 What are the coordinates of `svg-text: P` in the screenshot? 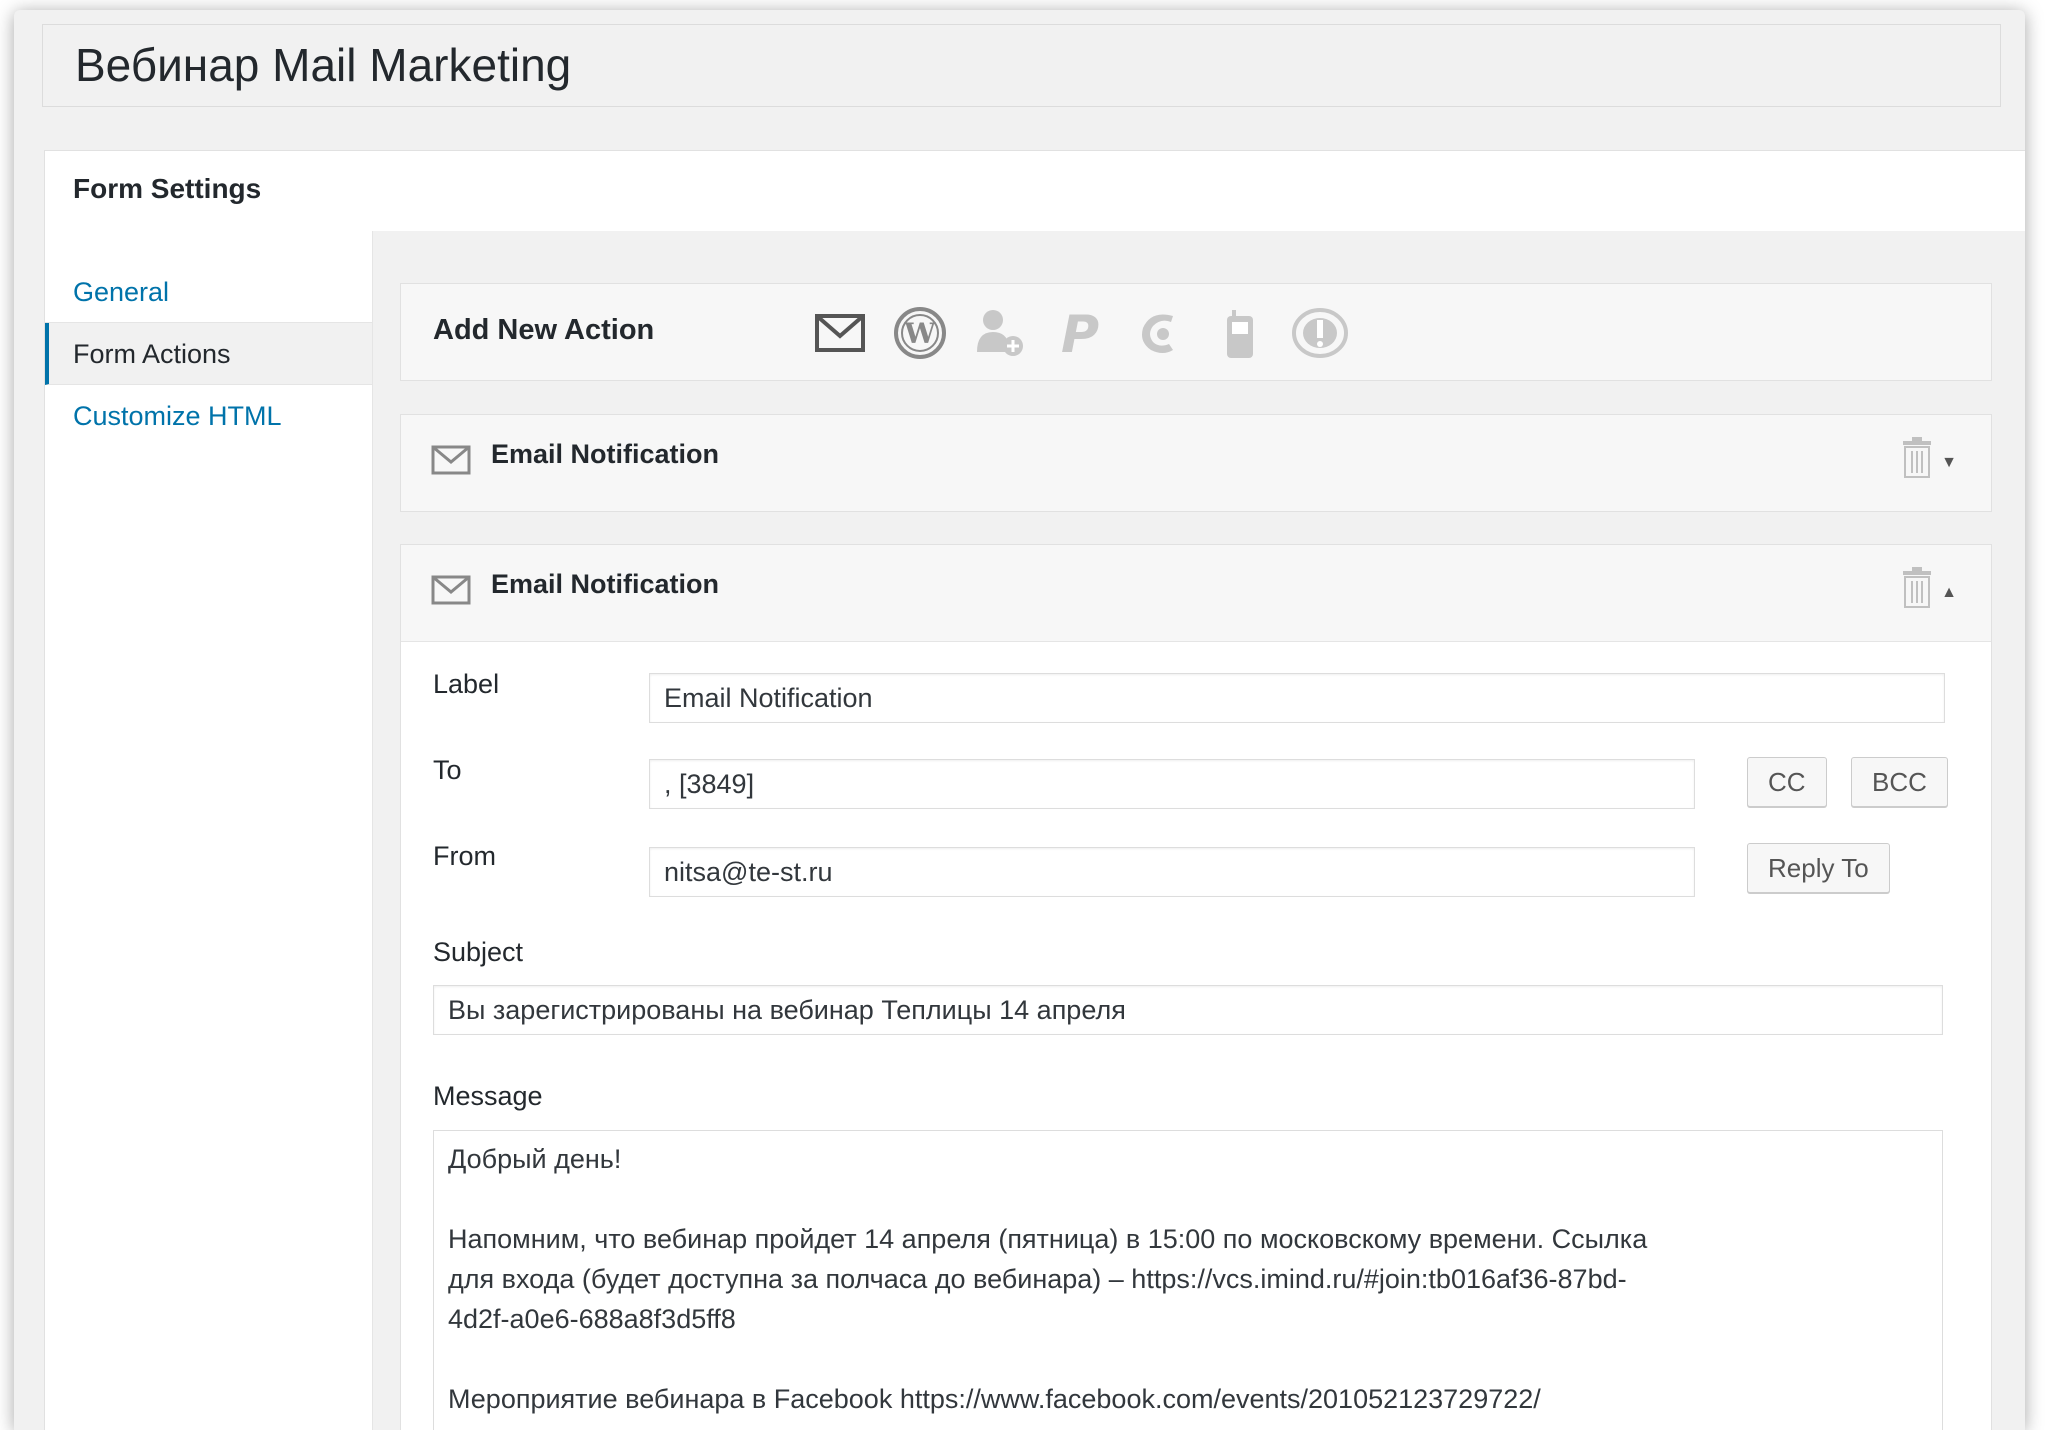 It's located at (1080, 333).